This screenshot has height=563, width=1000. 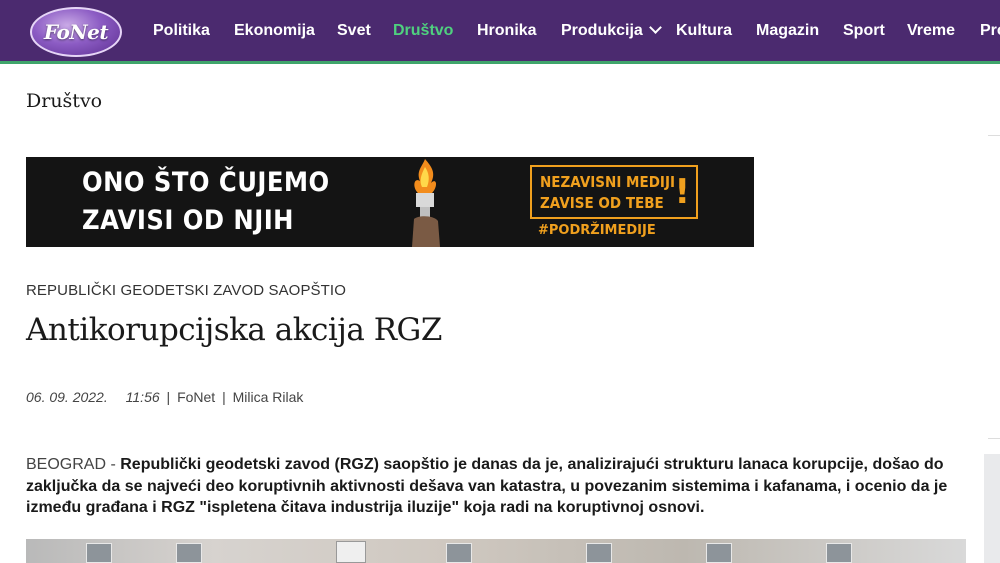 What do you see at coordinates (507, 31) in the screenshot?
I see `nav-item-hronika: Hronika` at bounding box center [507, 31].